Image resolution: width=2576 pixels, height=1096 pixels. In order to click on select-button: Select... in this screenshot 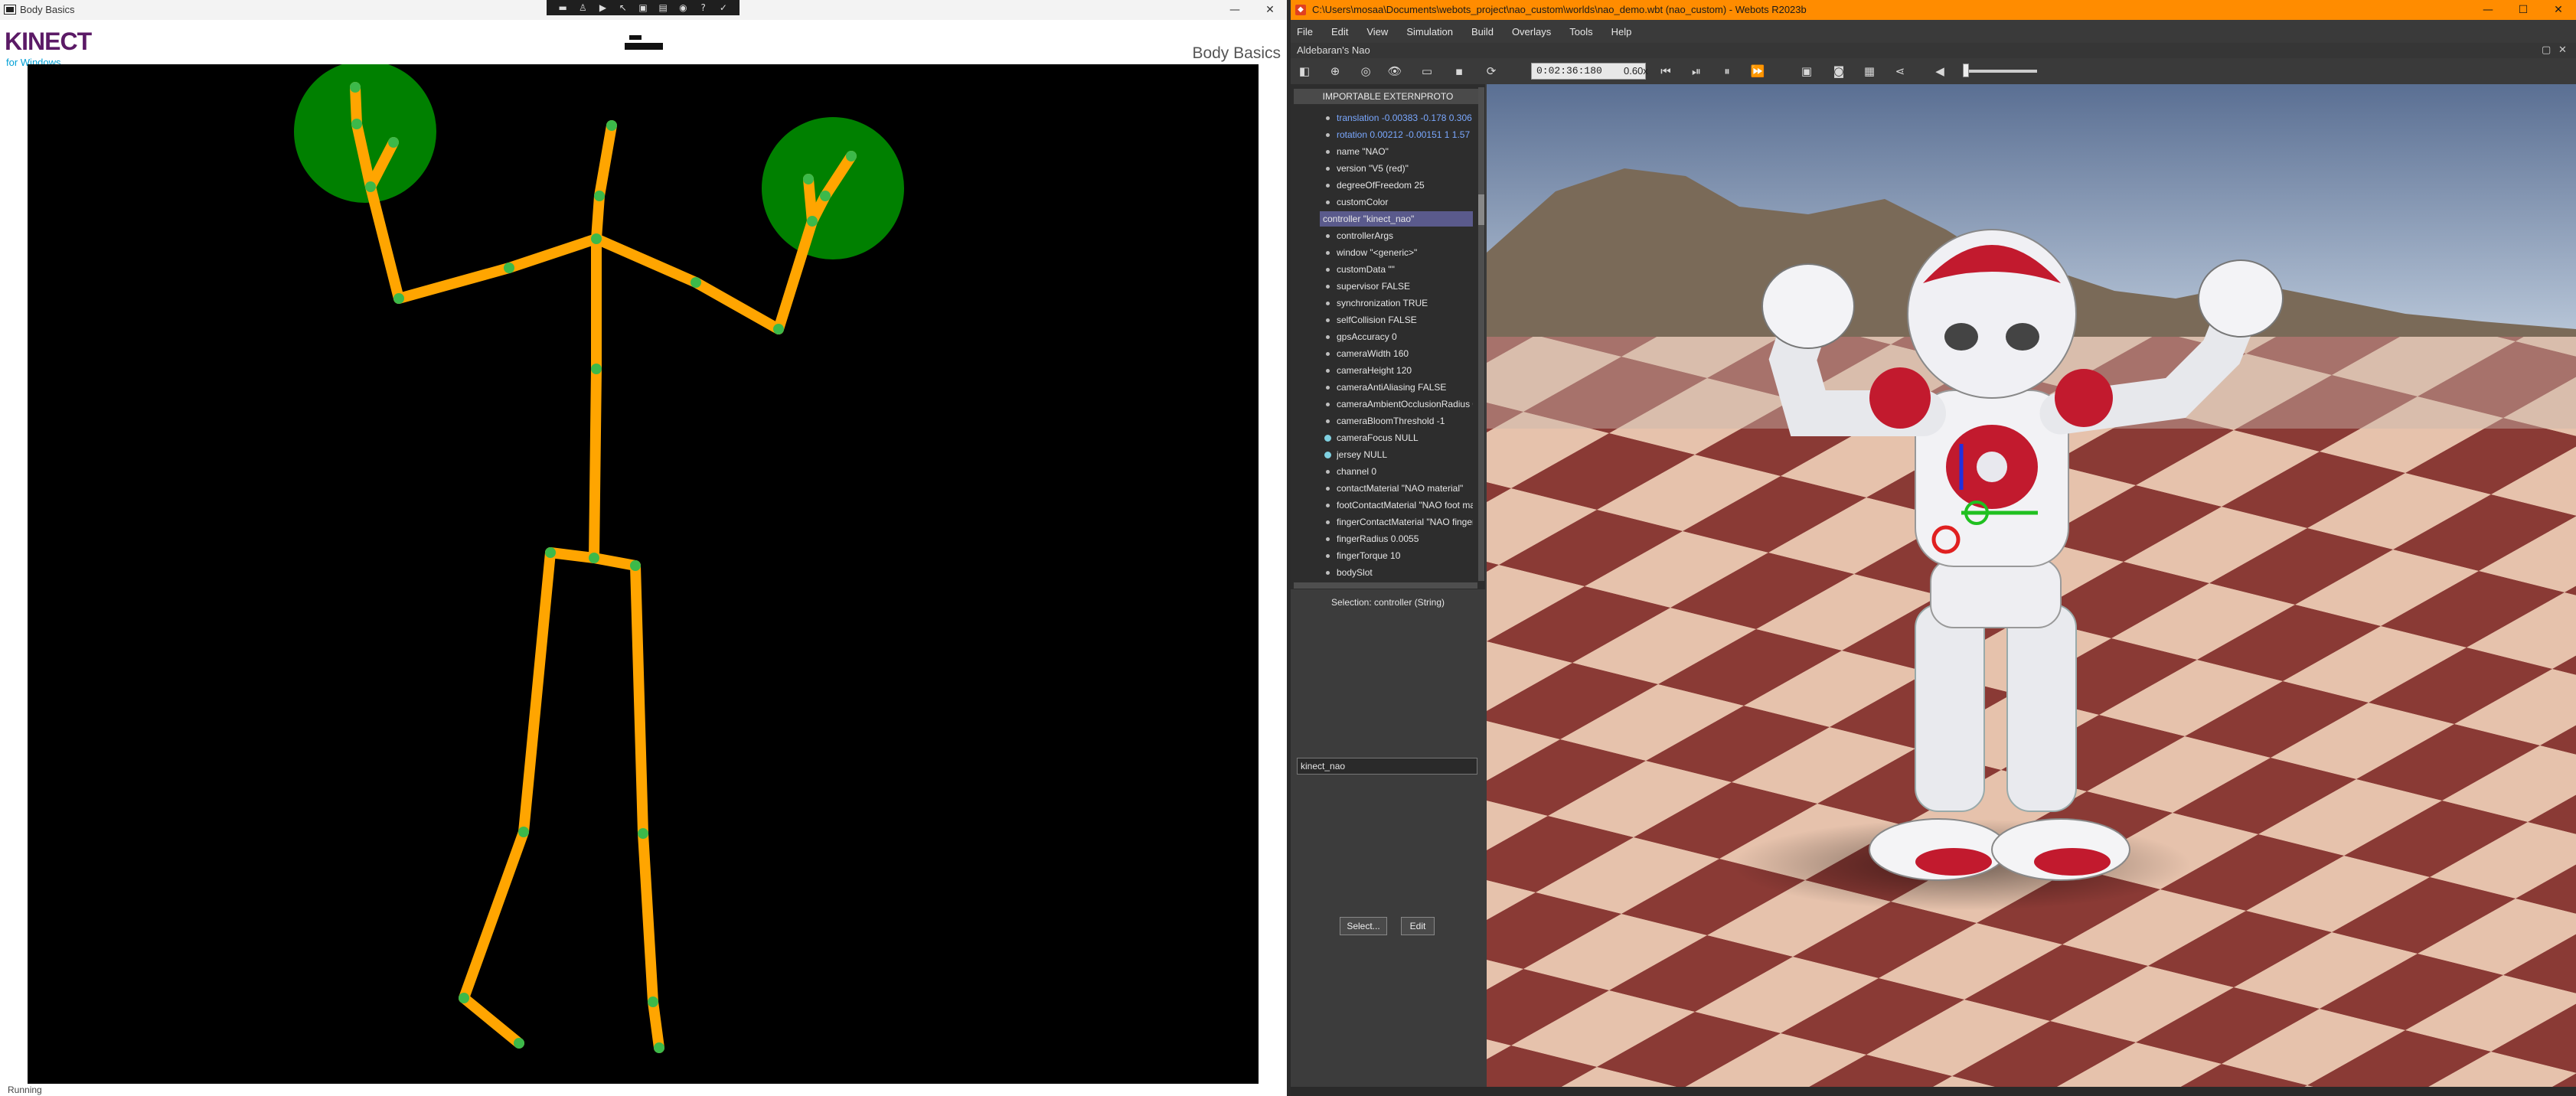, I will do `click(1363, 926)`.